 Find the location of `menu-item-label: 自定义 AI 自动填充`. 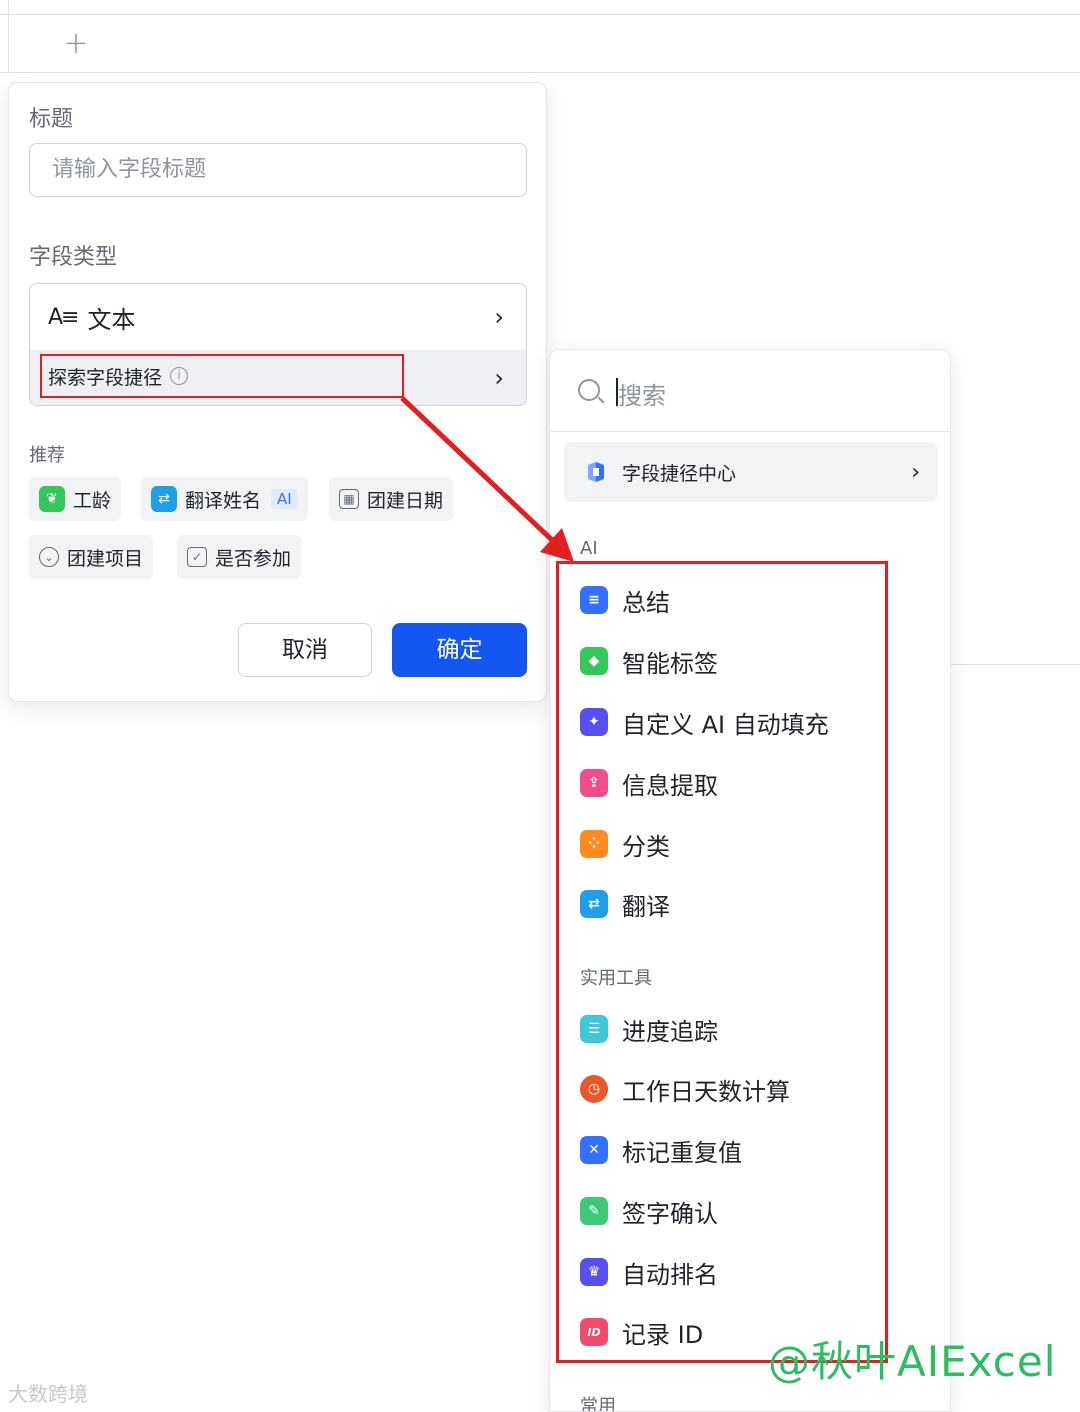

menu-item-label: 自定义 AI 自动填充 is located at coordinates (725, 724).